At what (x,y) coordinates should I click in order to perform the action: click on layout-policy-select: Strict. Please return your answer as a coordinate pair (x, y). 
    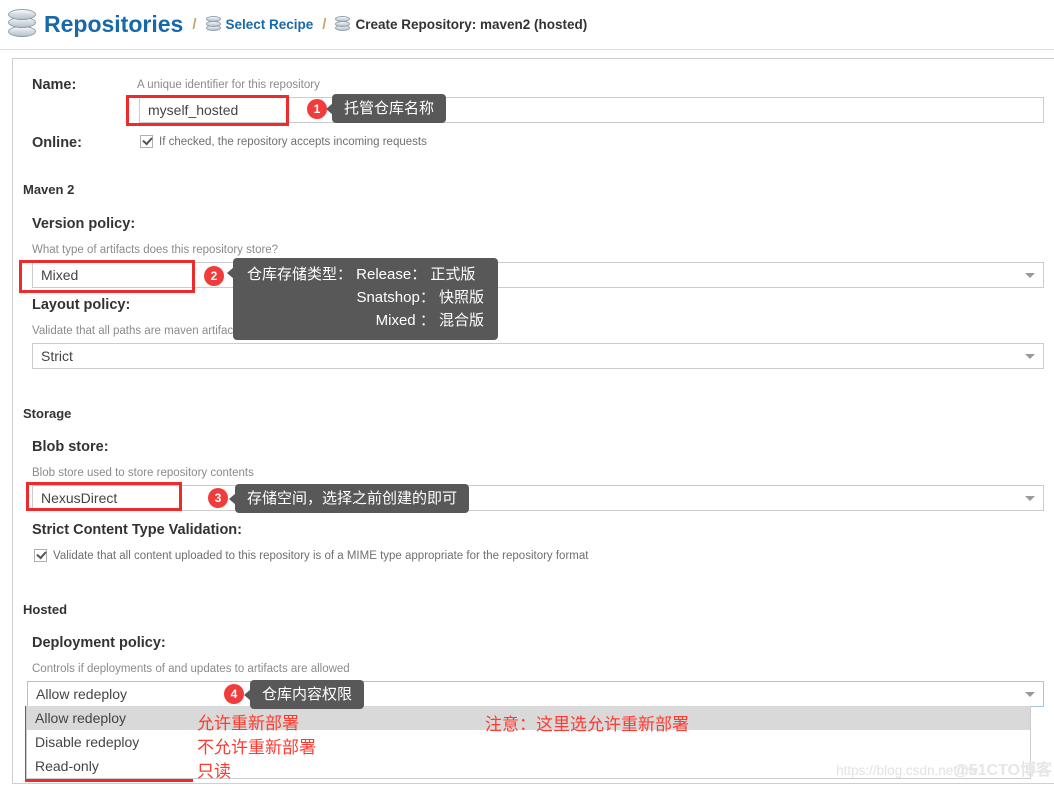
    Looking at the image, I should click on (538, 356).